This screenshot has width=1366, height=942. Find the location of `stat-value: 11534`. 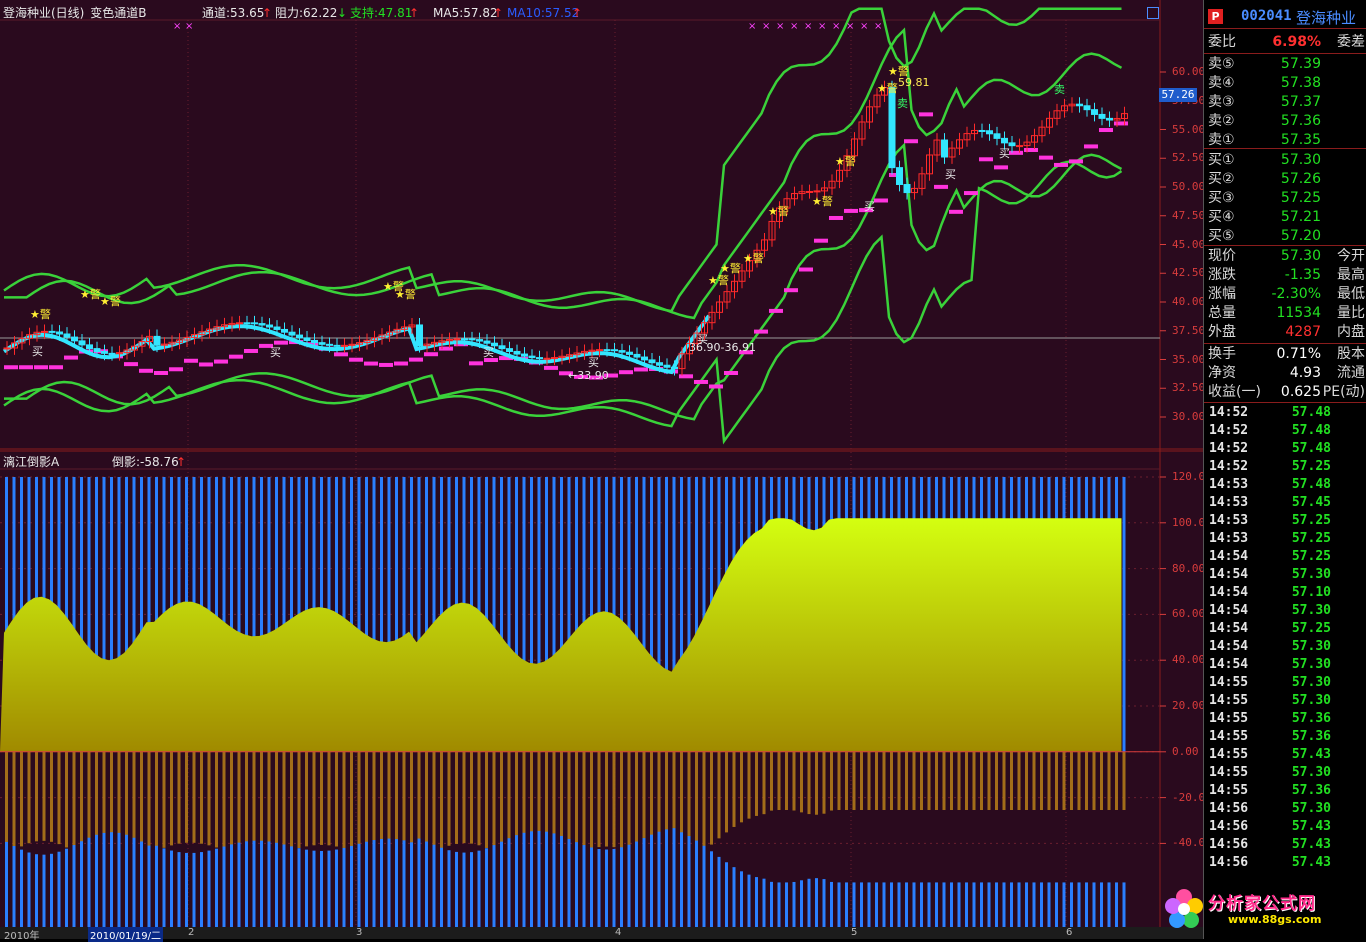

stat-value: 11534 is located at coordinates (1298, 313).